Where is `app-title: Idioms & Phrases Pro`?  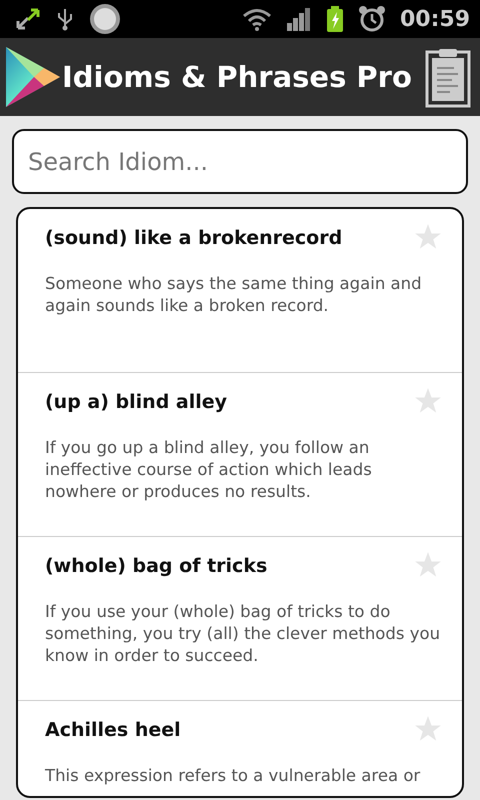 app-title: Idioms & Phrases Pro is located at coordinates (237, 77).